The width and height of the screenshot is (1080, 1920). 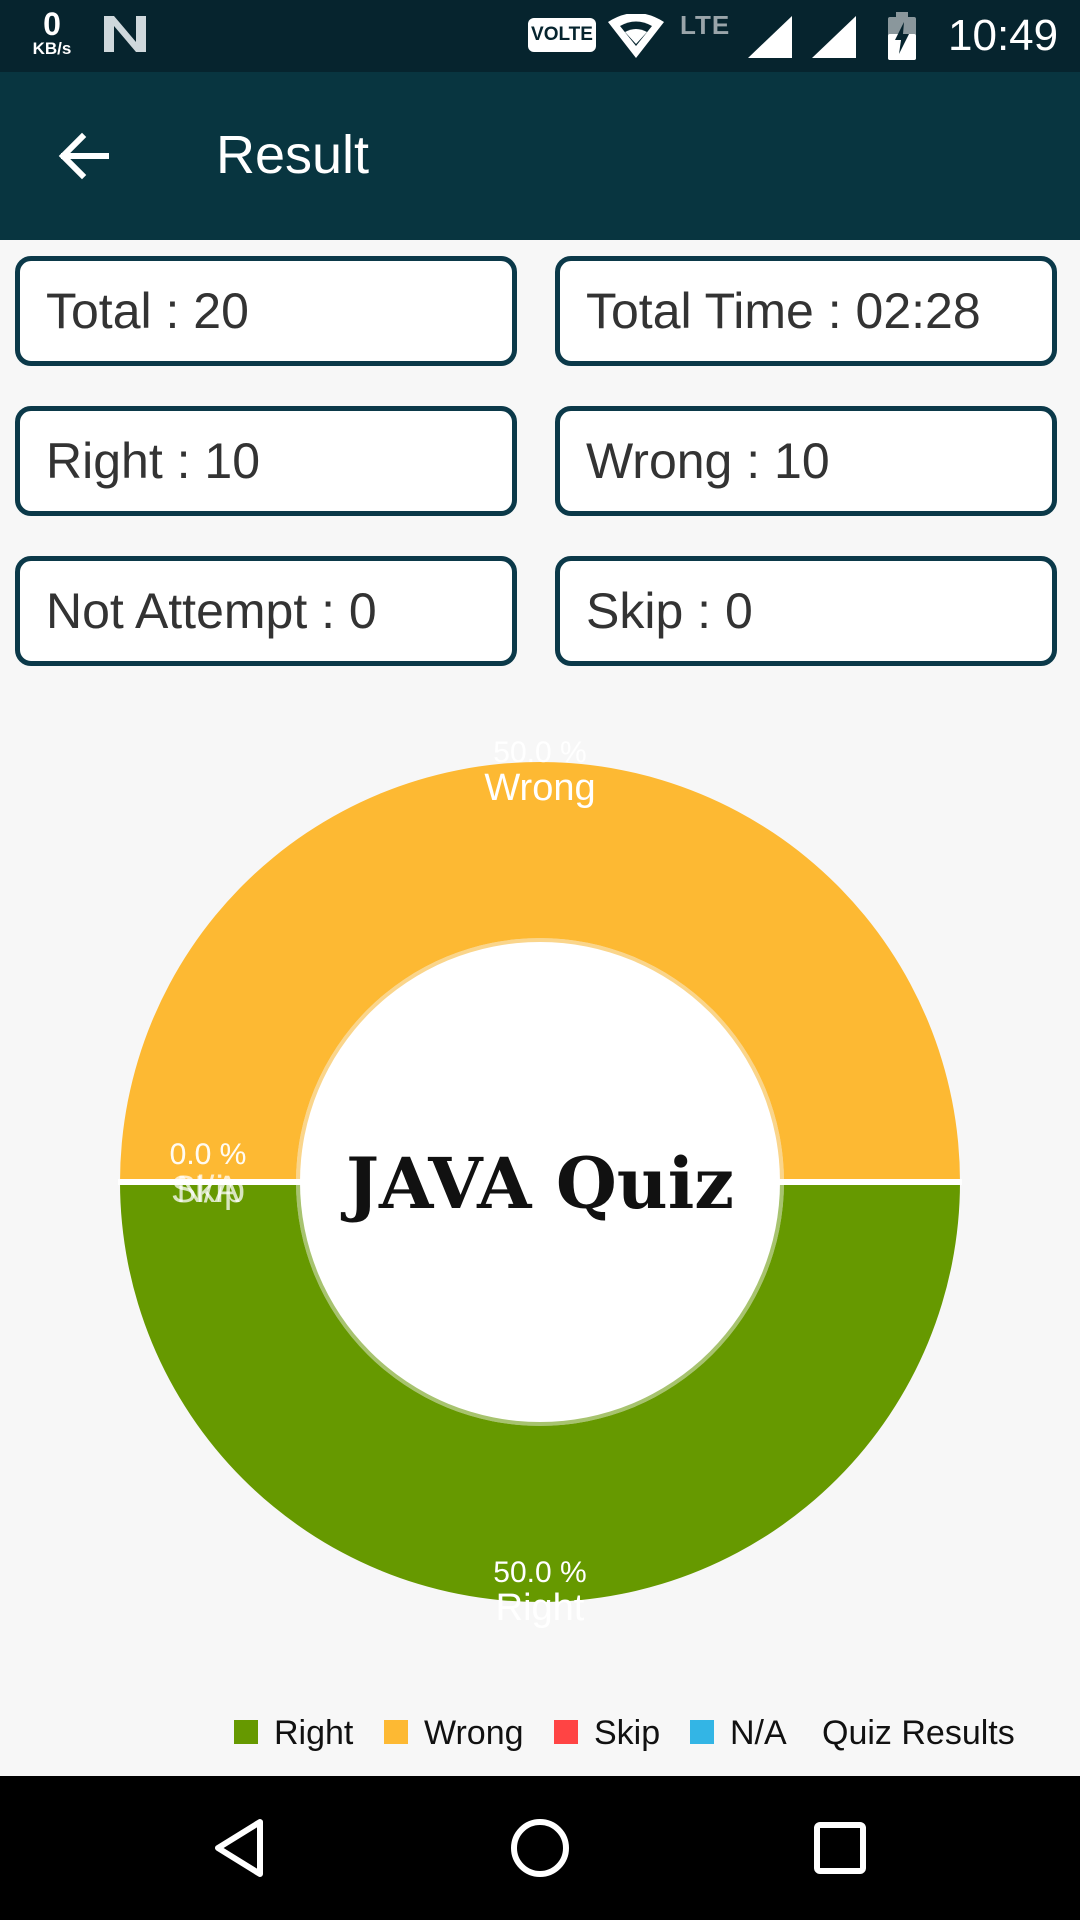 I want to click on navigation-bar, so click(x=540, y=1848).